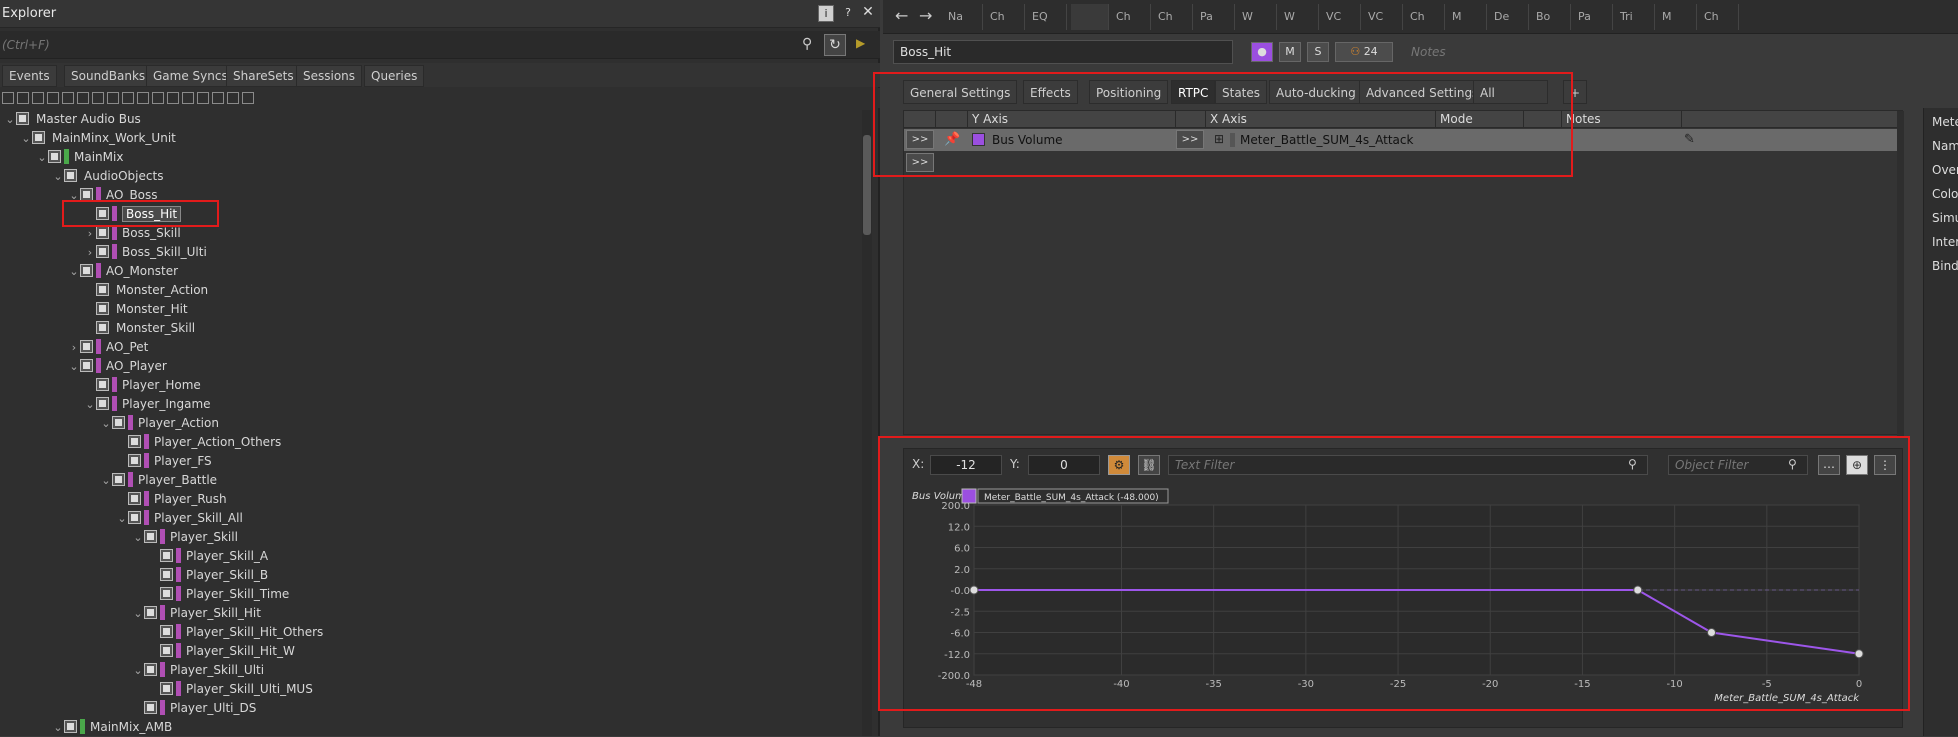 The height and width of the screenshot is (737, 1958). What do you see at coordinates (98, 138) in the screenshot?
I see `tree-item: ⌄ MainMinx_Work_Unit` at bounding box center [98, 138].